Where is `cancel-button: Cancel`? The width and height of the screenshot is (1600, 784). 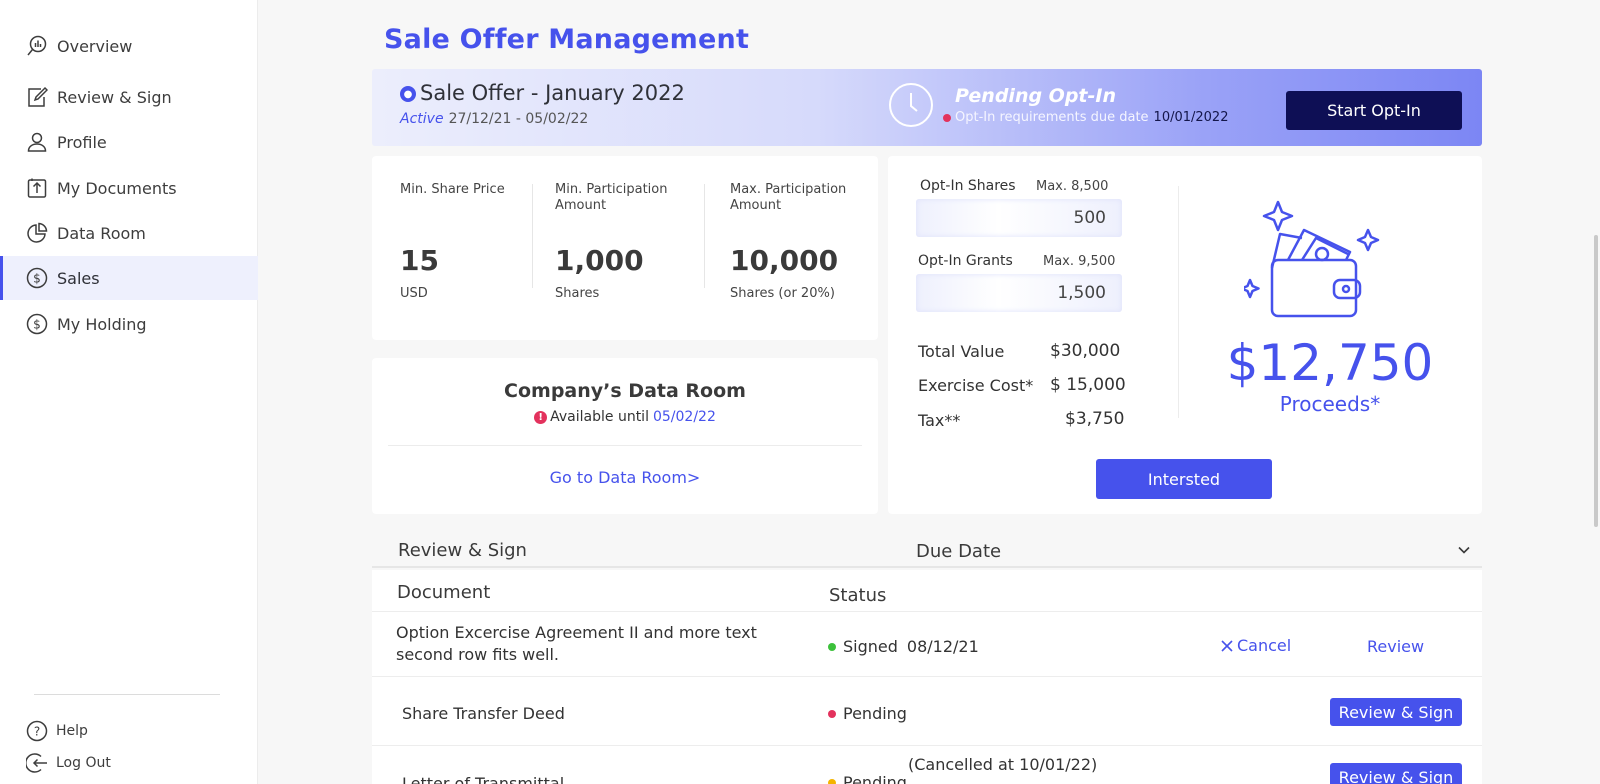
cancel-button: Cancel is located at coordinates (1255, 645).